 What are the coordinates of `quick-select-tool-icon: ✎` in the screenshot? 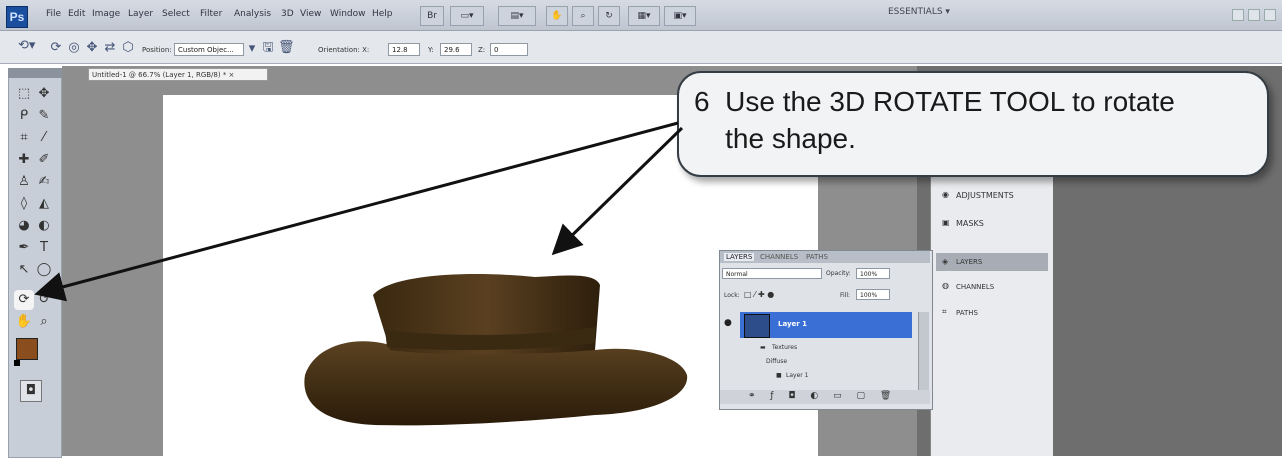 It's located at (44, 116).